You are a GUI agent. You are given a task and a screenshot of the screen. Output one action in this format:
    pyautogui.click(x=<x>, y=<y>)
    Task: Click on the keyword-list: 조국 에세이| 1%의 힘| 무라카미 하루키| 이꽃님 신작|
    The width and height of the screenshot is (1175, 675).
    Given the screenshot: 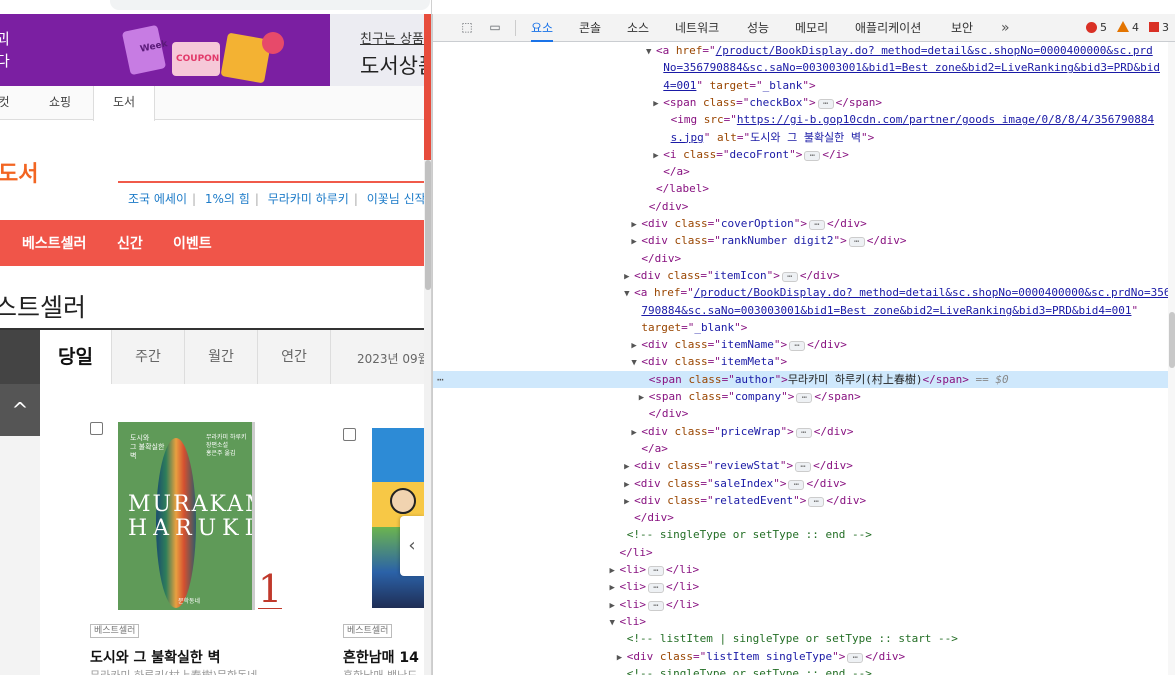 What is the action you would take?
    pyautogui.click(x=279, y=199)
    